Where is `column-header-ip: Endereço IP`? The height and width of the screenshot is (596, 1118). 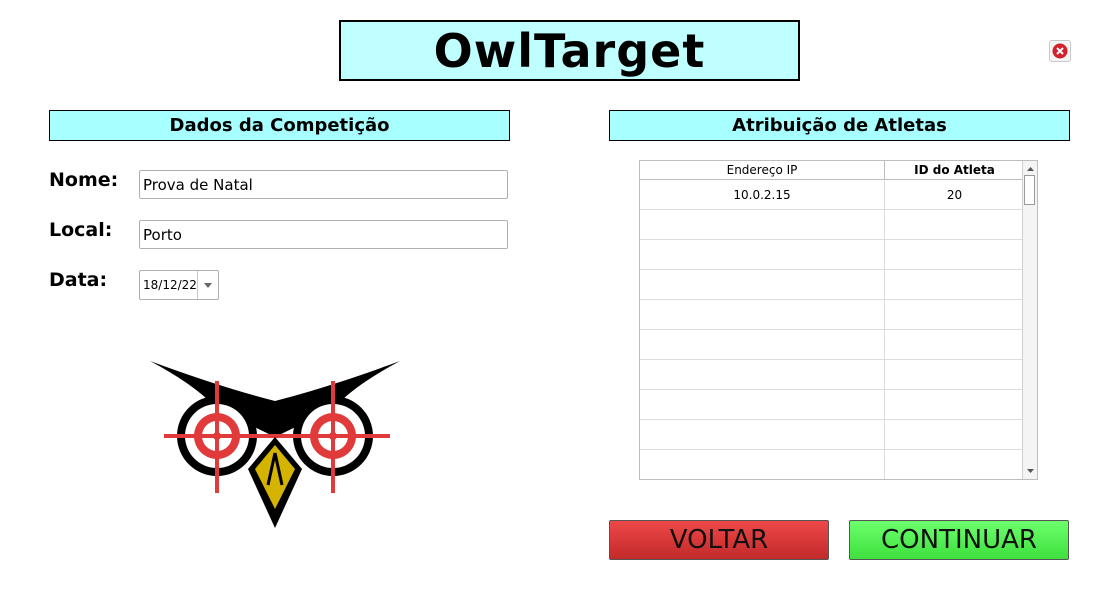 column-header-ip: Endereço IP is located at coordinates (762, 170).